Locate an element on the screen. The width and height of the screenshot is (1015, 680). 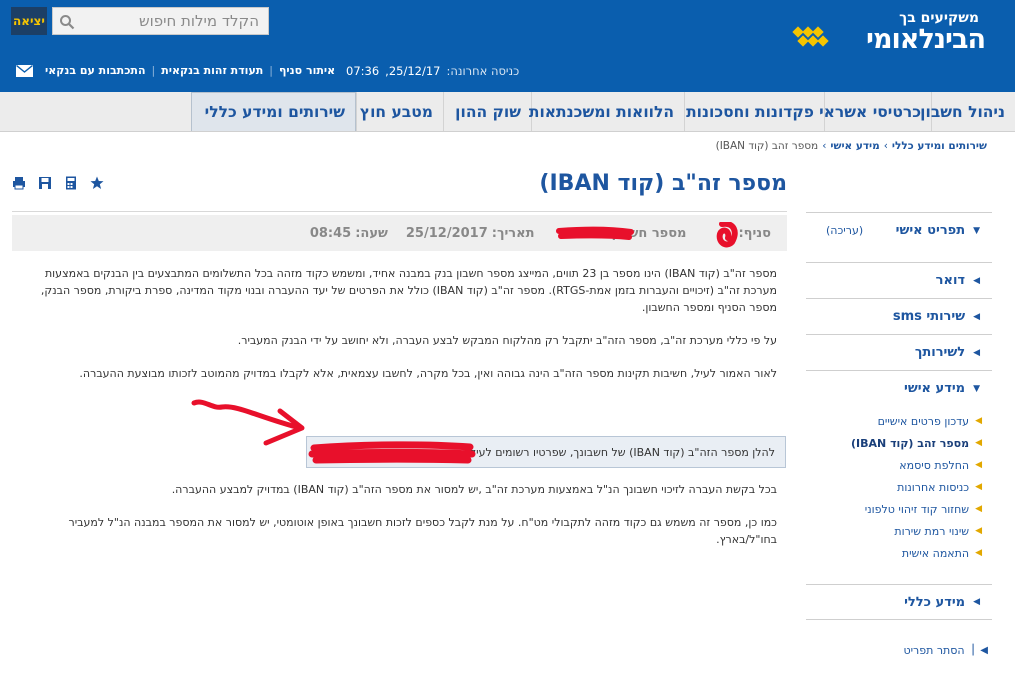
banker-correspondence-link: התכתבות עם בנקאי is located at coordinates (95, 70).